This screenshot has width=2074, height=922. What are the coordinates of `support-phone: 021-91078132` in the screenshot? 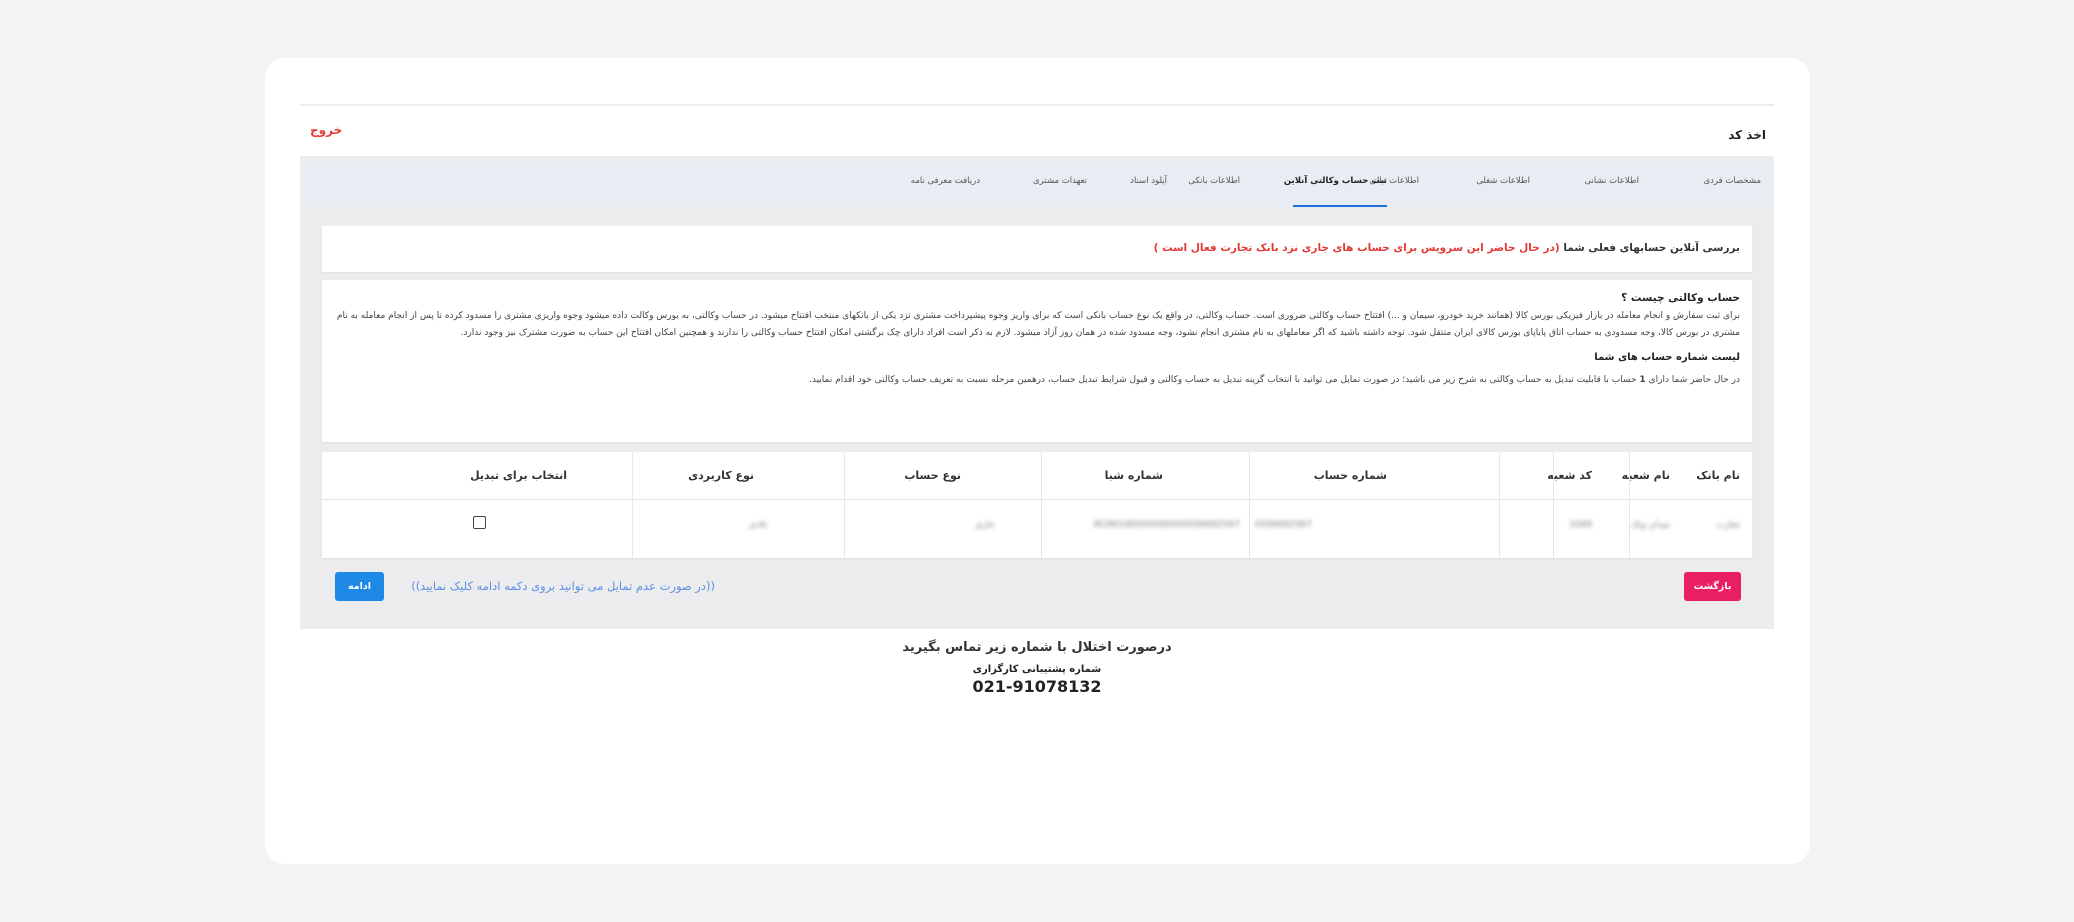 It's located at (1037, 686).